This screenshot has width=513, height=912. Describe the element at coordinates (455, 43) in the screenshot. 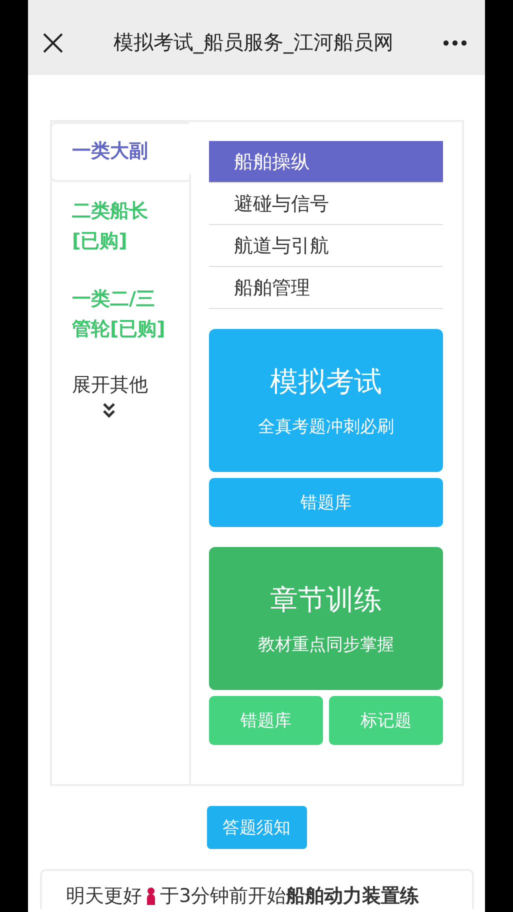

I see `more-icon` at that location.